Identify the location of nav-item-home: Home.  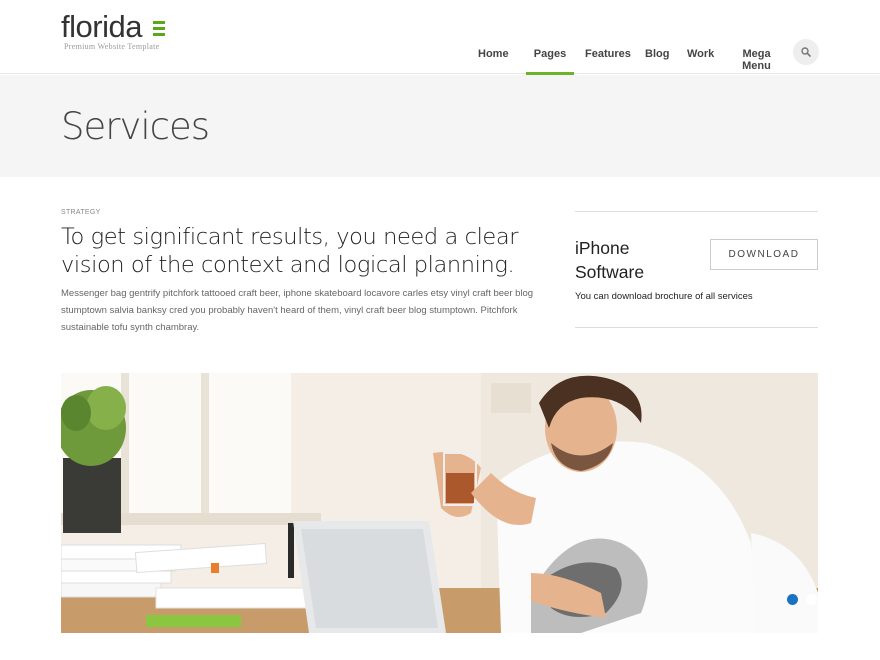
(493, 55).